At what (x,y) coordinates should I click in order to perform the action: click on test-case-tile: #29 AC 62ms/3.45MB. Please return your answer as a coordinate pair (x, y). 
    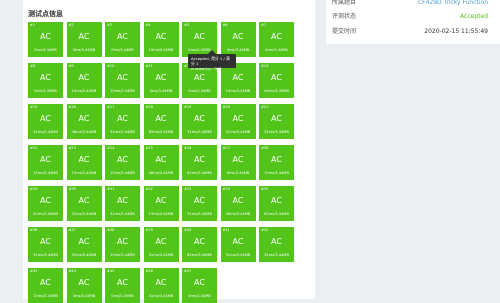
    Looking at the image, I should click on (45, 203).